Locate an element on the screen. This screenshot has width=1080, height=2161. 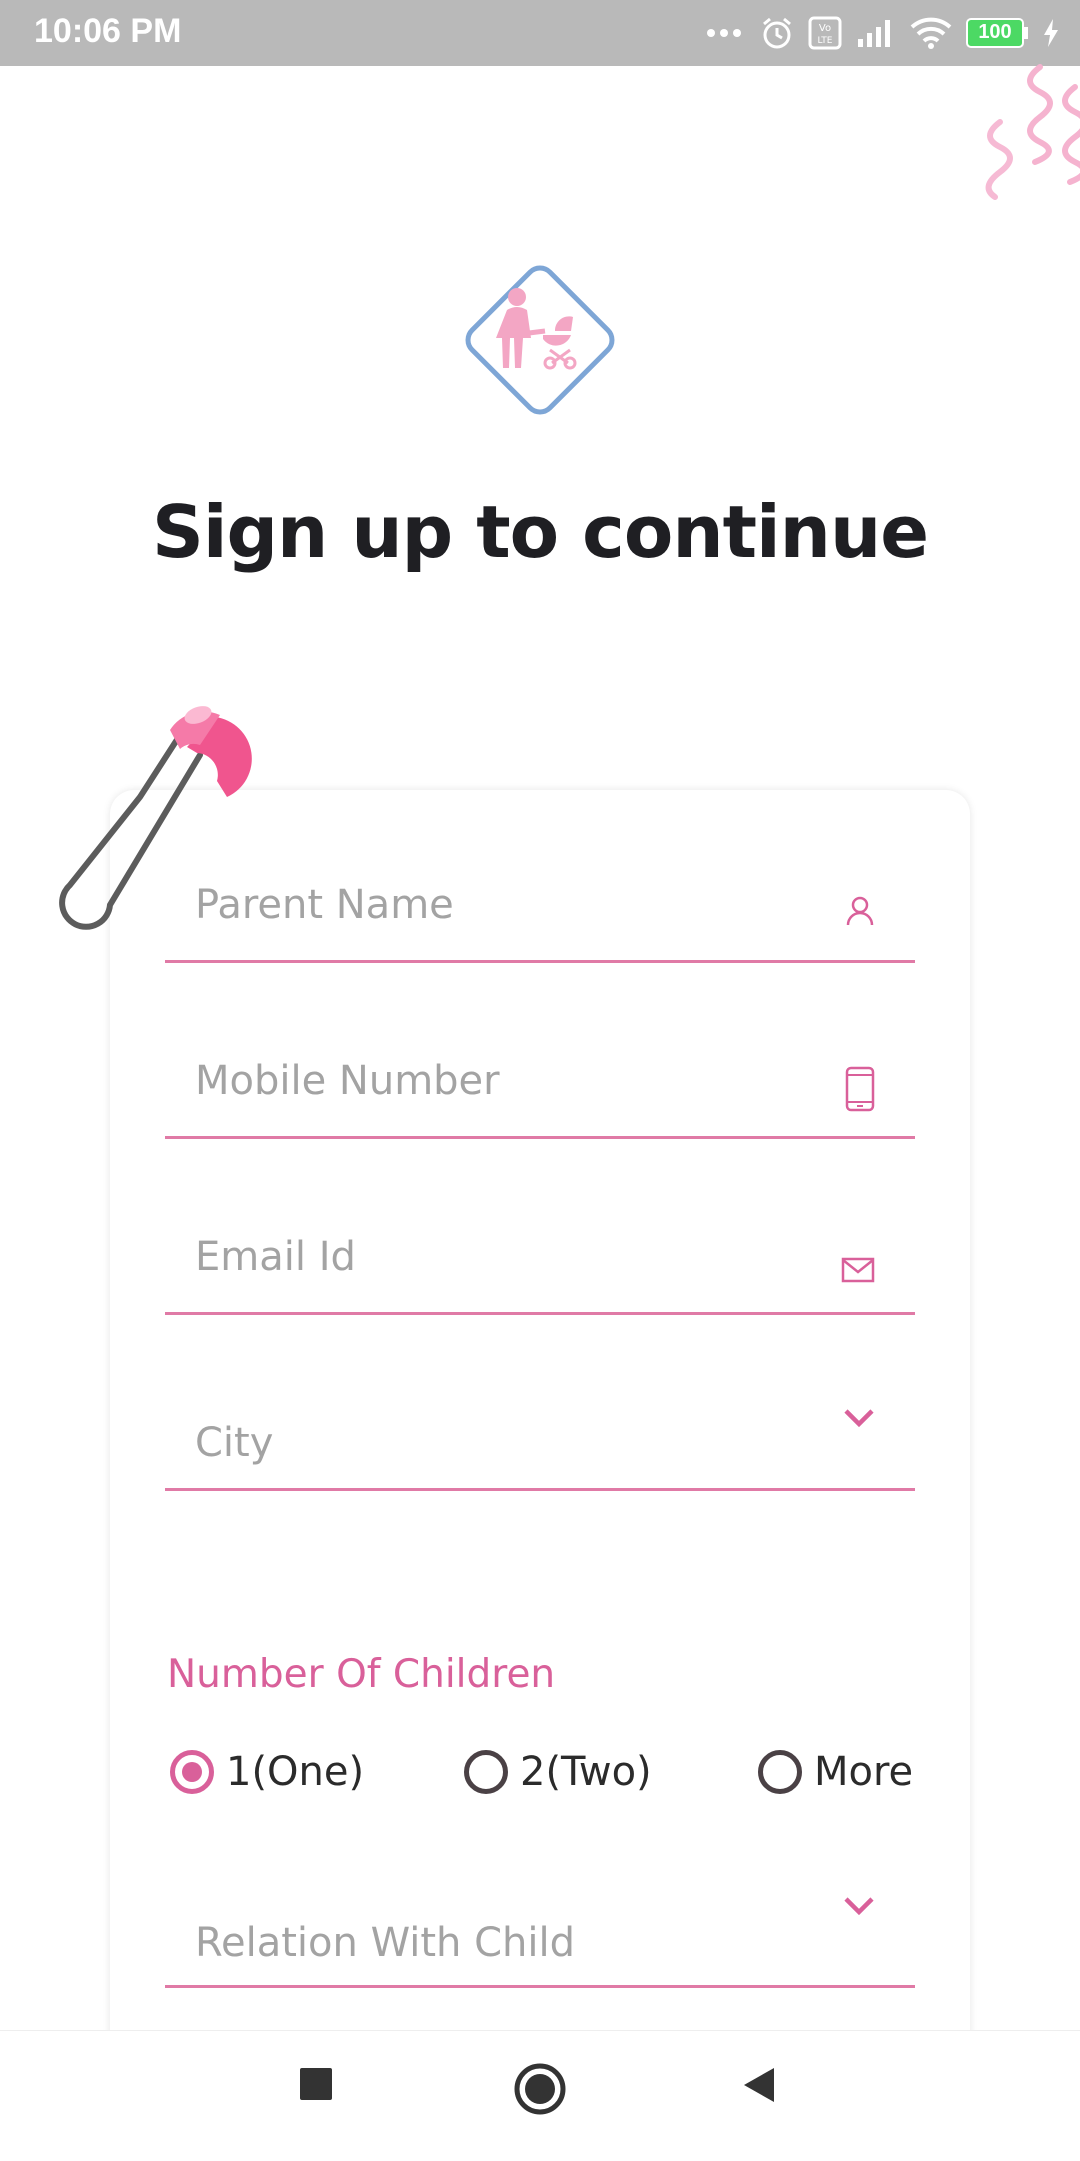
charging-icon is located at coordinates (1051, 33).